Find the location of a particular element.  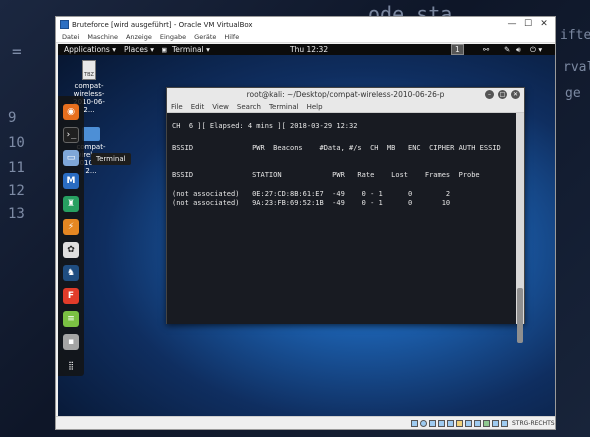

firefox-icon: ◉ is located at coordinates (71, 112).